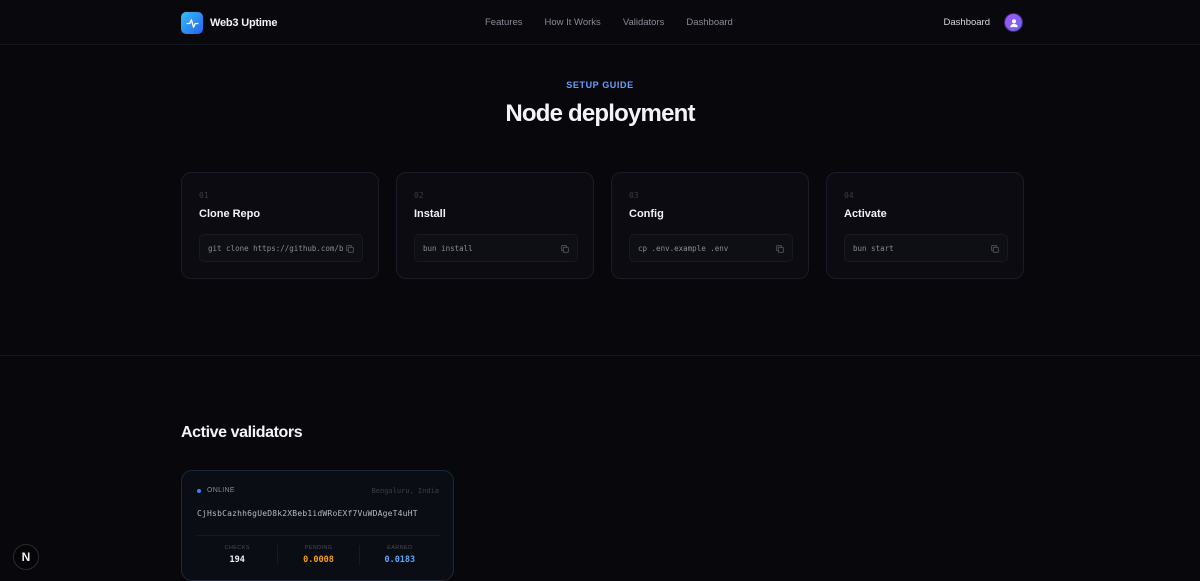 The image size is (1200, 581). What do you see at coordinates (237, 560) in the screenshot?
I see `stat-value: 194` at bounding box center [237, 560].